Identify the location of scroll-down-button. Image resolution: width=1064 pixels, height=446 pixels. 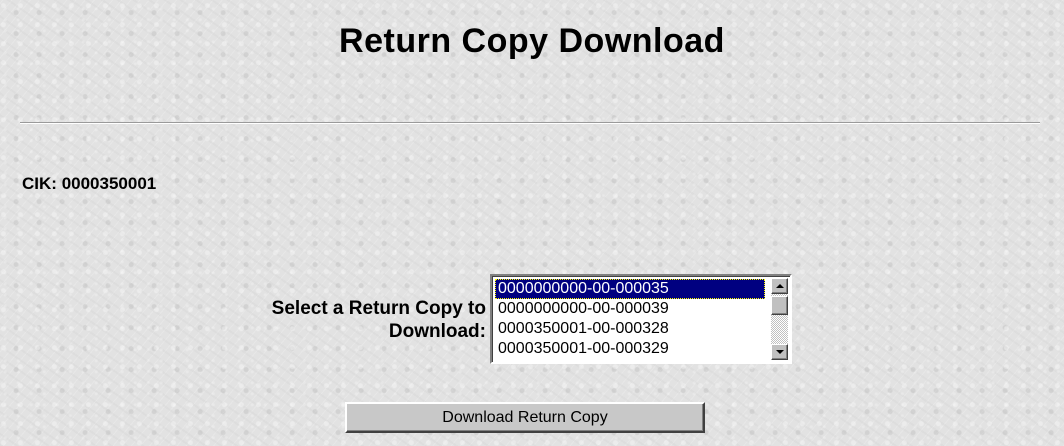
(779, 352).